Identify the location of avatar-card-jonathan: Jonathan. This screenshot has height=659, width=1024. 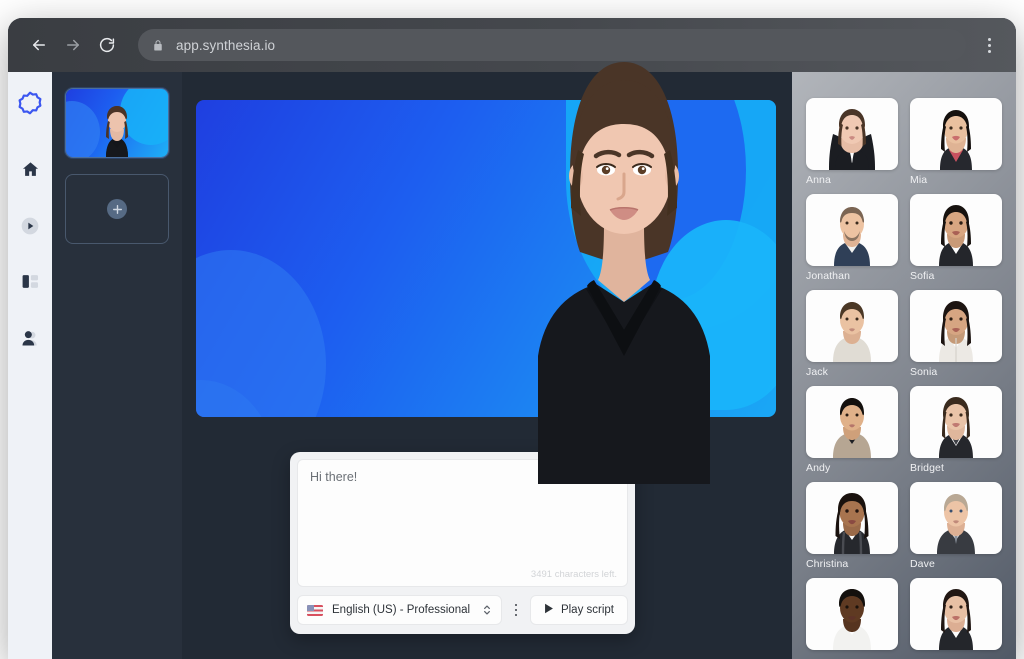
(852, 238).